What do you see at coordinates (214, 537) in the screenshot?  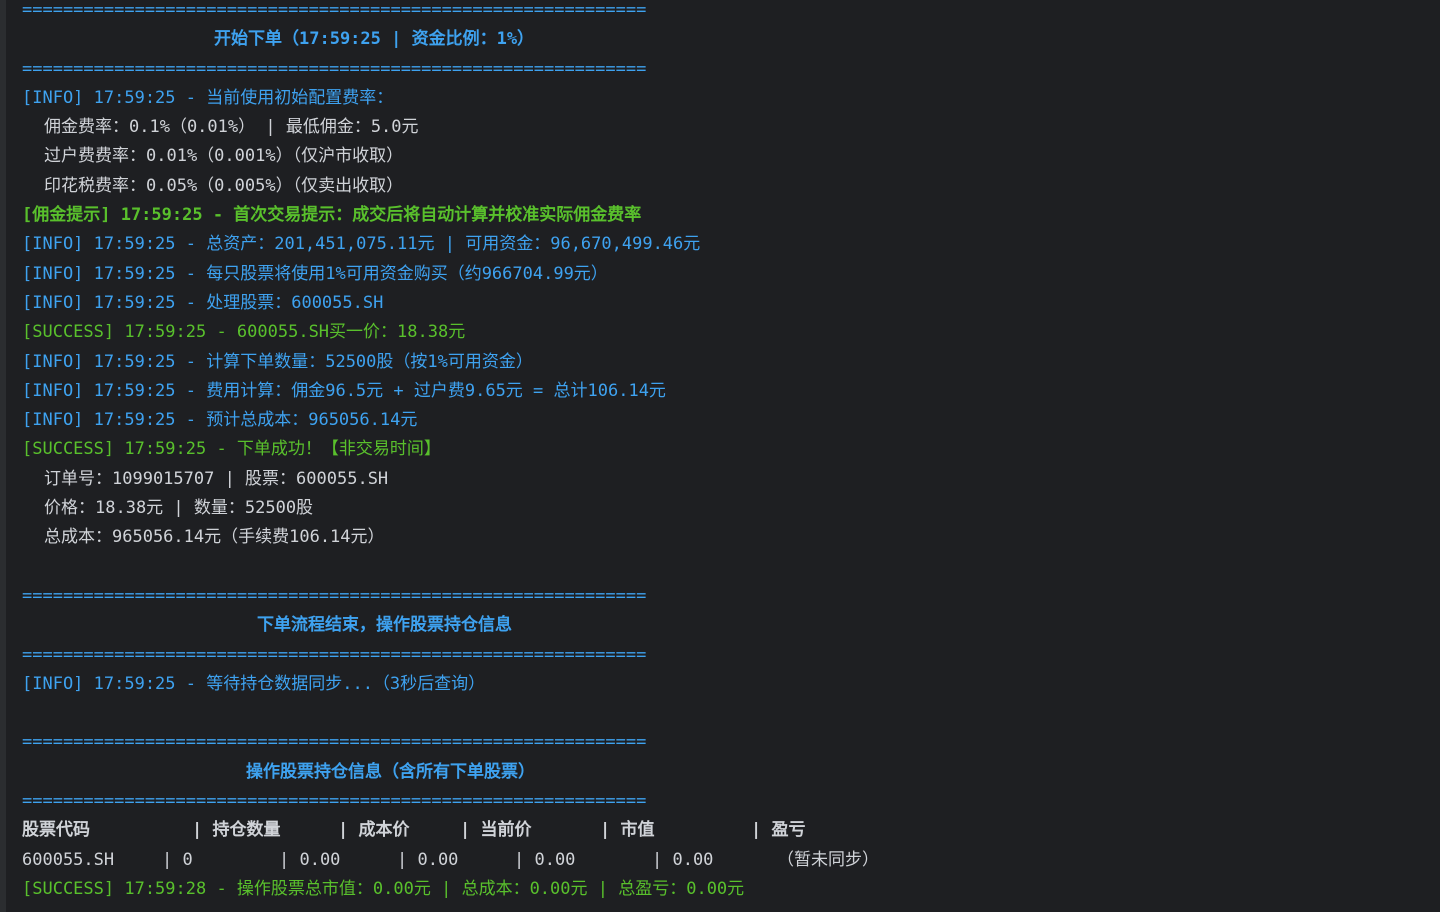 I see `log-line-detail: 总成本：965056.14元（手续费106.14元）` at bounding box center [214, 537].